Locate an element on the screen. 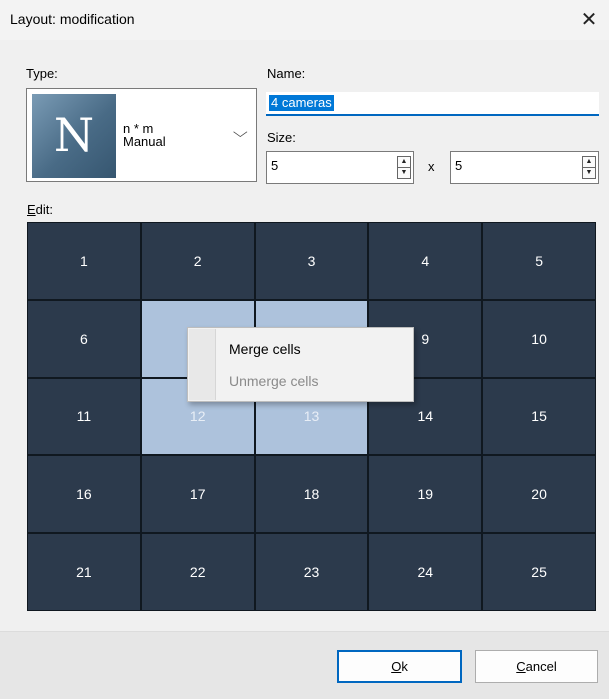 The image size is (609, 699). grid-cell: 10 is located at coordinates (539, 338).